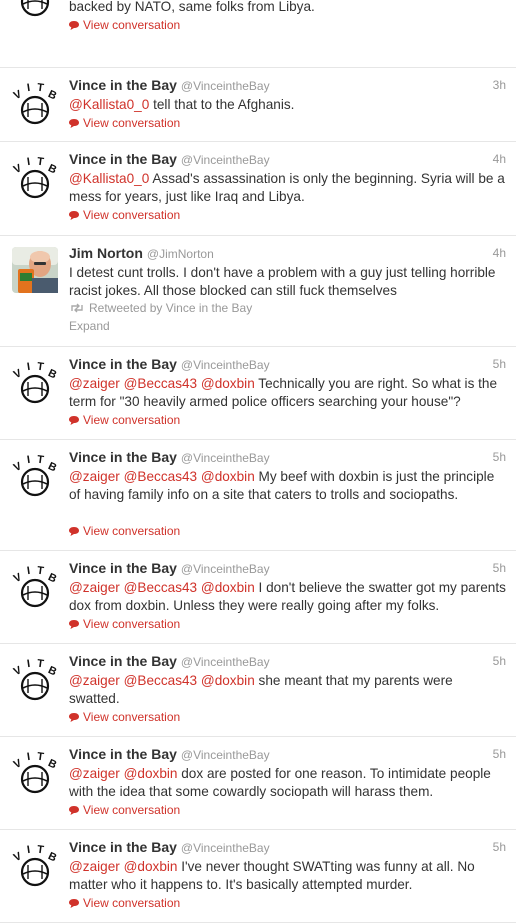  Describe the element at coordinates (171, 308) in the screenshot. I see `retweeted-by-label: Retweeted by Vince in the Bay` at that location.